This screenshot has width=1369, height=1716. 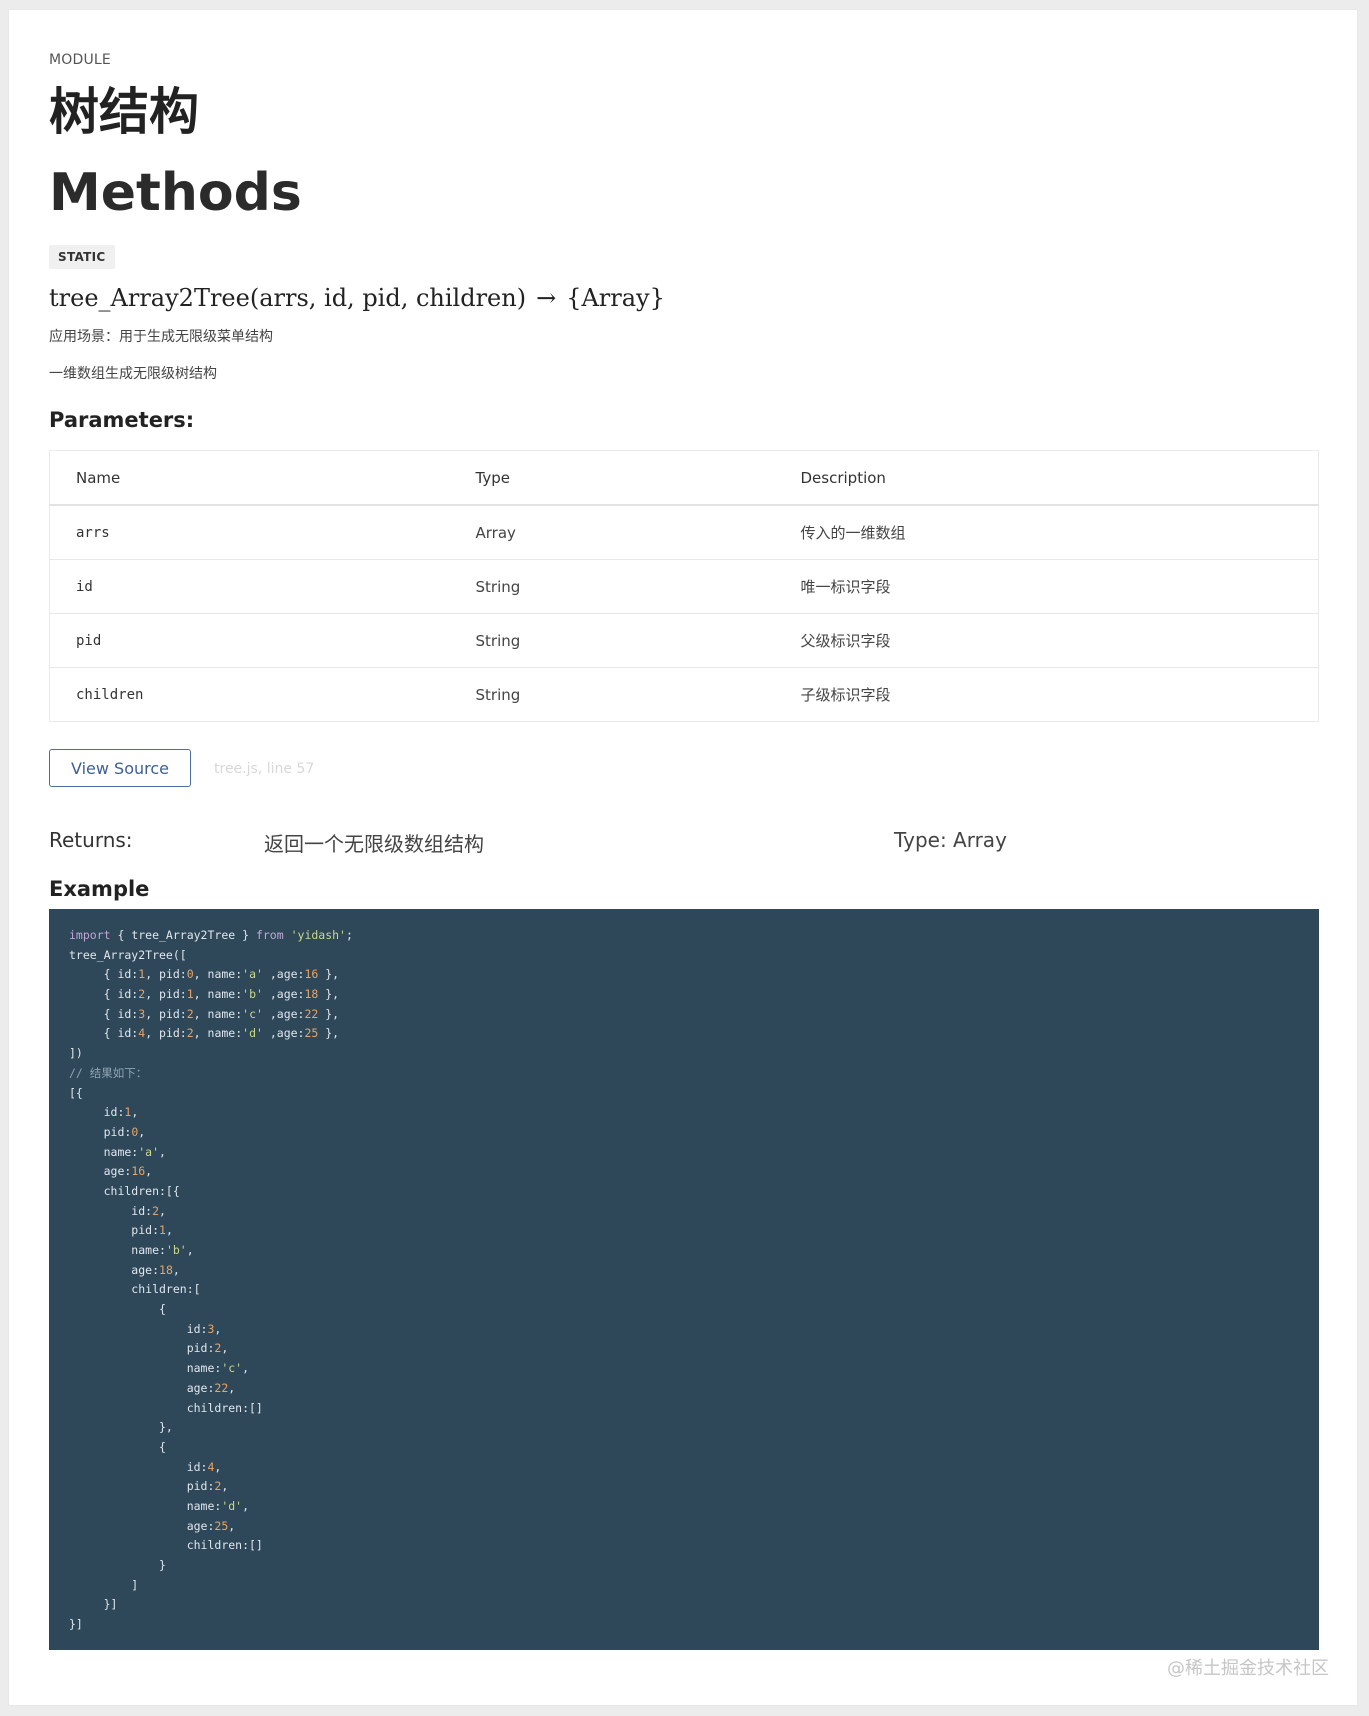 What do you see at coordinates (124, 1190) in the screenshot?
I see `code-token: children:[{` at bounding box center [124, 1190].